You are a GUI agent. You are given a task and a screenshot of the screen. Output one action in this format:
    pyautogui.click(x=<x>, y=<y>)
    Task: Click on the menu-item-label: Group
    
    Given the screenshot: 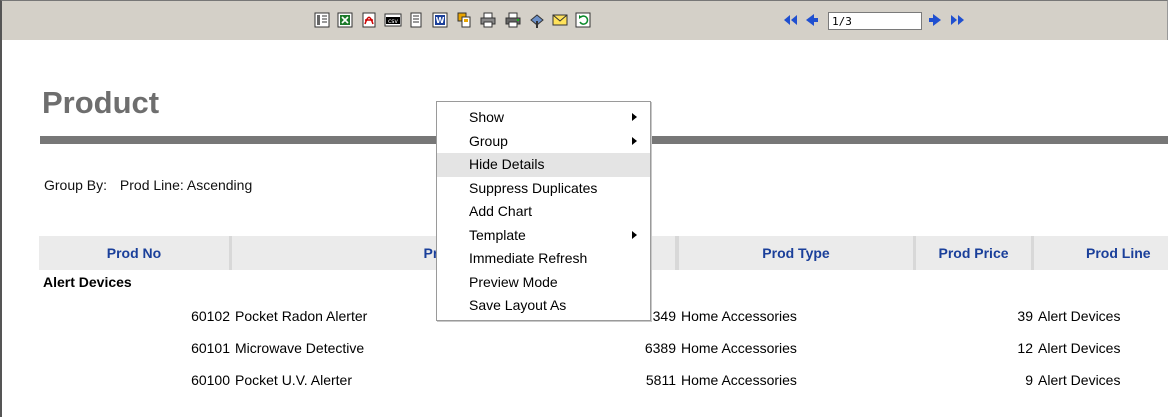 What is the action you would take?
    pyautogui.click(x=488, y=140)
    